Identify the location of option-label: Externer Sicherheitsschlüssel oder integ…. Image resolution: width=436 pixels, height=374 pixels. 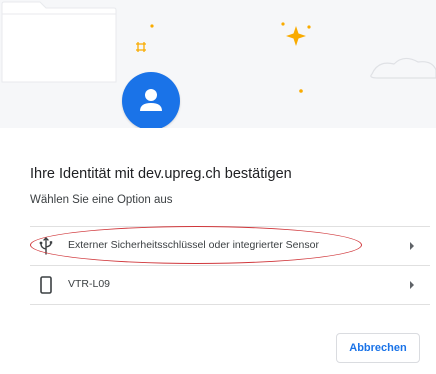
(193, 245).